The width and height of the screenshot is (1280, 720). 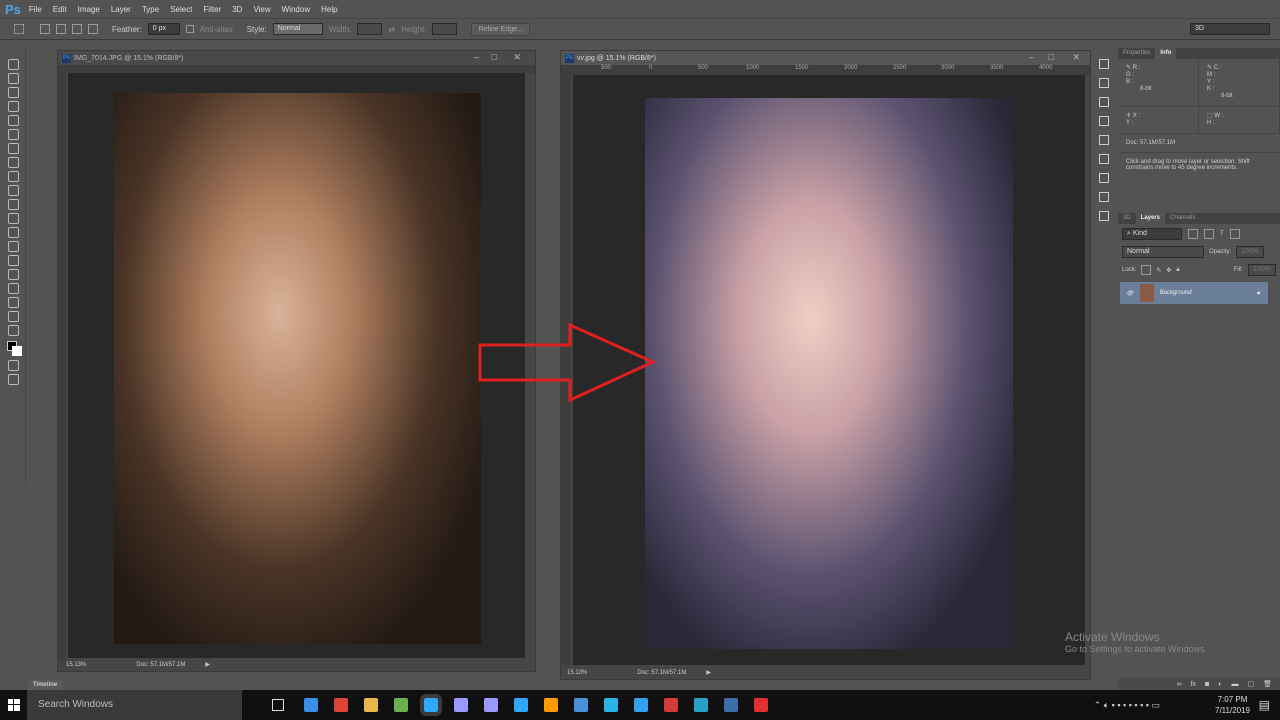 What do you see at coordinates (13, 246) in the screenshot?
I see `dodge-tool-icon` at bounding box center [13, 246].